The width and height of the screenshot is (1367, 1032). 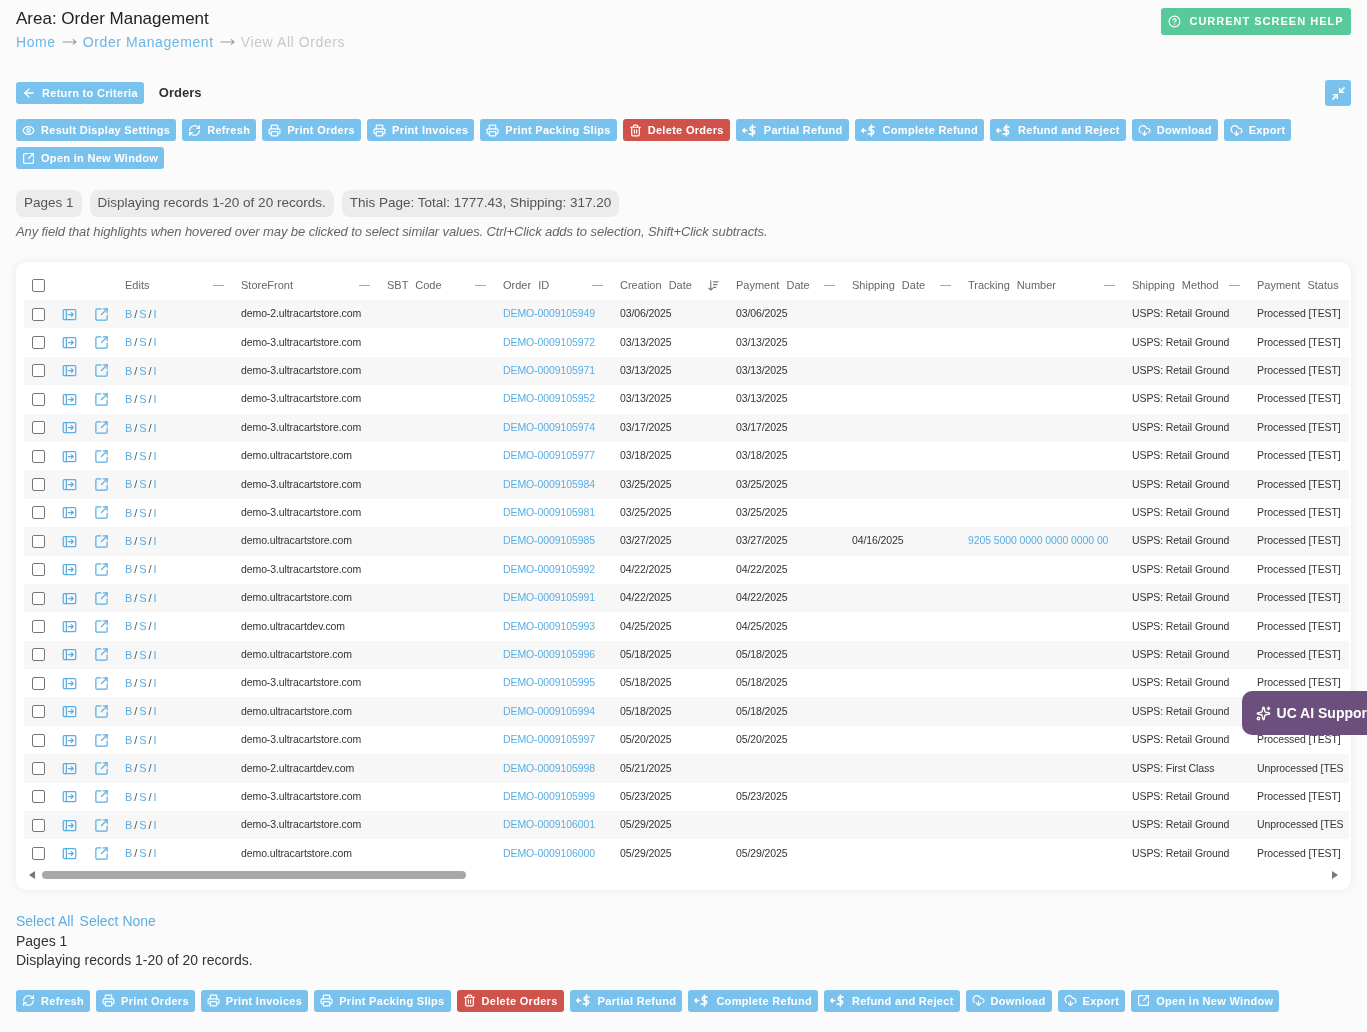 I want to click on column-header: Shipping Method, so click(x=1175, y=285).